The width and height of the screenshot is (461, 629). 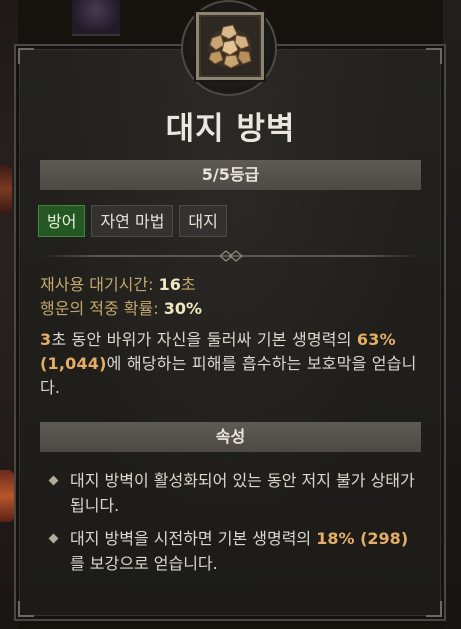 What do you see at coordinates (99, 308) in the screenshot?
I see `lucky-hit-label: 행운의 적중 확률:` at bounding box center [99, 308].